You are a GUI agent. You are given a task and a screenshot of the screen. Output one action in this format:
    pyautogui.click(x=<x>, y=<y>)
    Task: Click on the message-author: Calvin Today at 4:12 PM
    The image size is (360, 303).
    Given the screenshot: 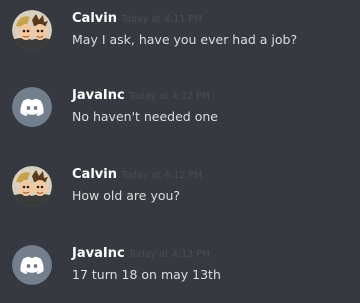 What is the action you would take?
    pyautogui.click(x=137, y=175)
    